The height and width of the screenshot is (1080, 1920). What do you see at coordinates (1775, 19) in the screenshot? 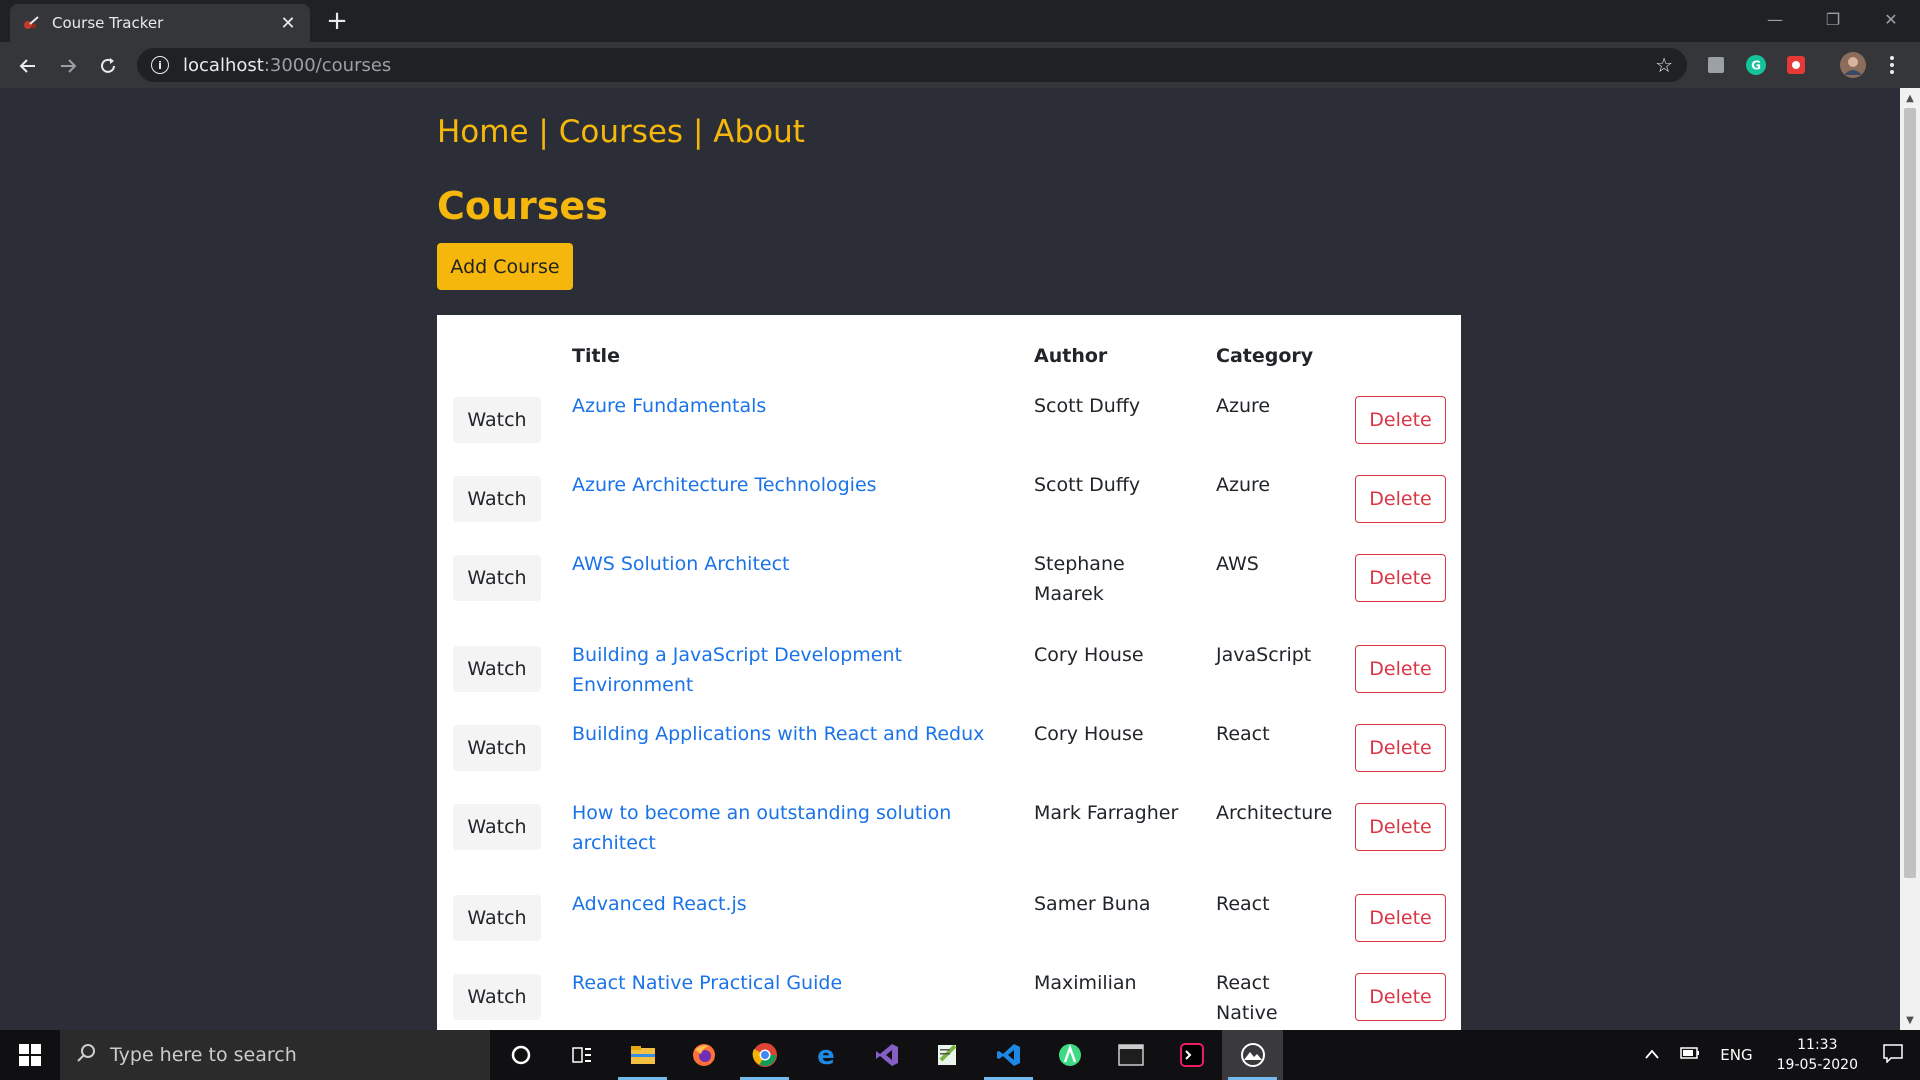
I see `minimize-icon: —` at bounding box center [1775, 19].